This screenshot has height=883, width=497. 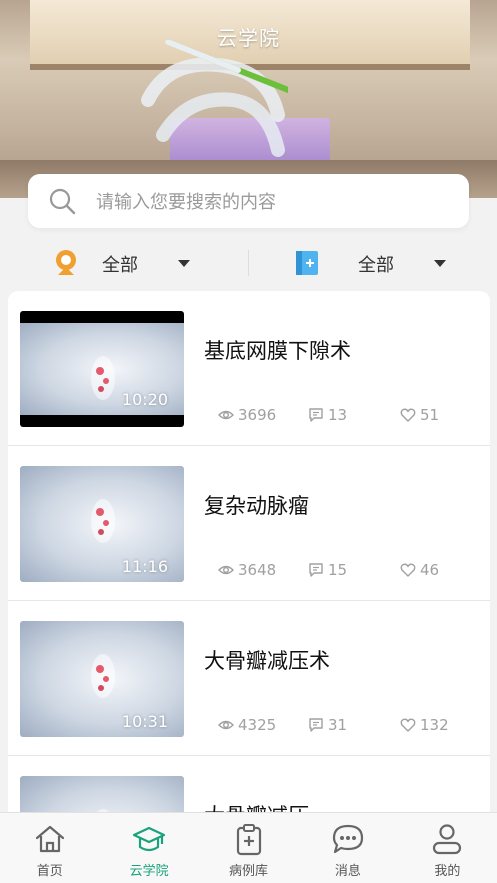 I want to click on view-count: 4325, so click(x=247, y=725).